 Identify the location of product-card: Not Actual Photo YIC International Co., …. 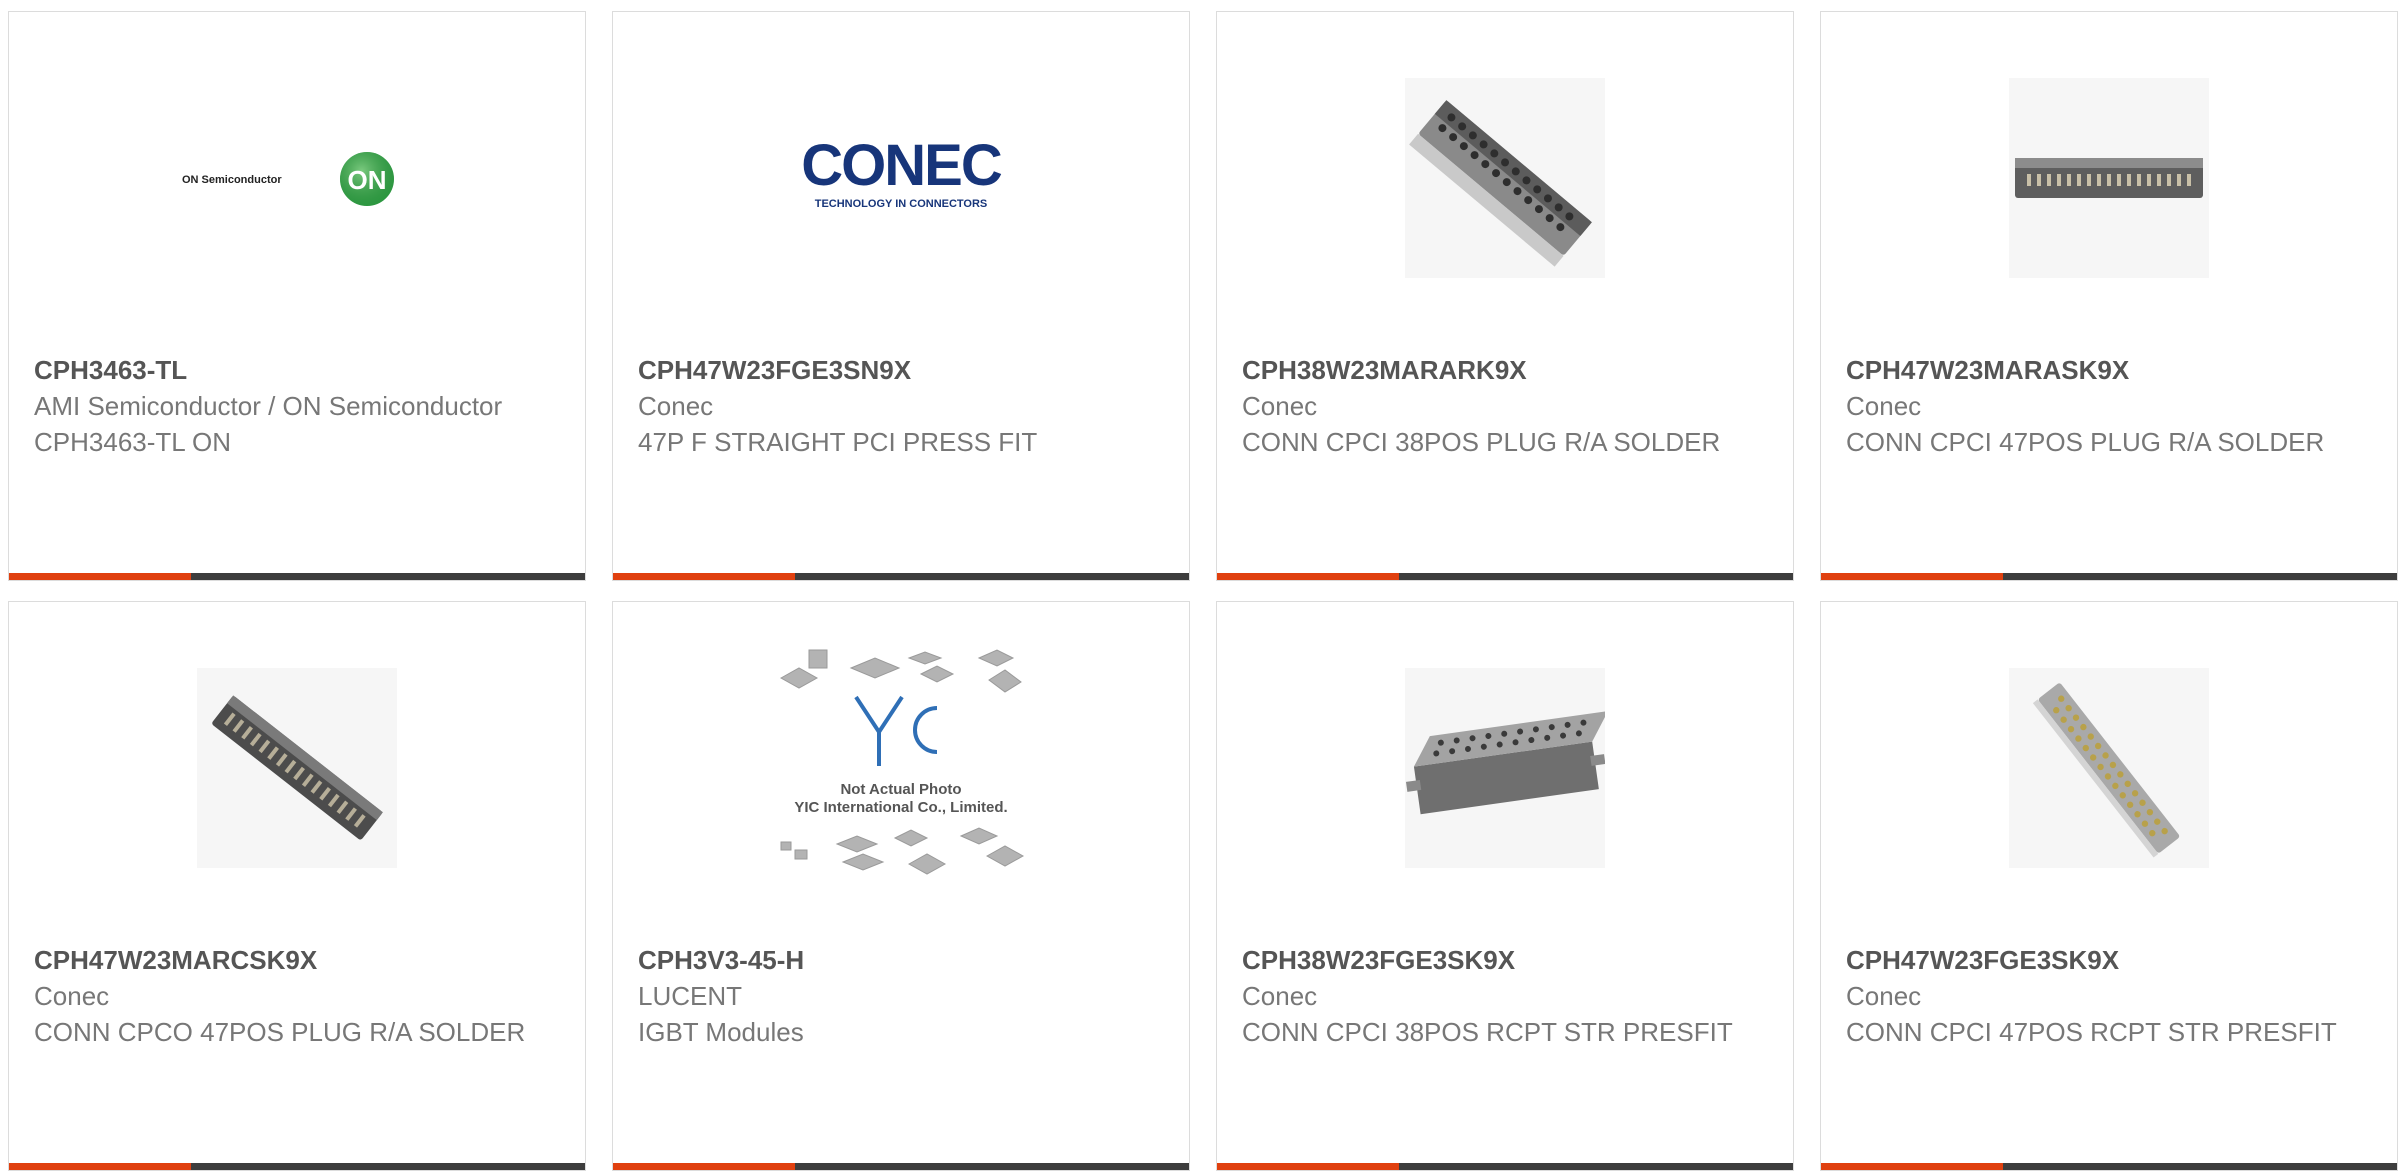
(901, 886).